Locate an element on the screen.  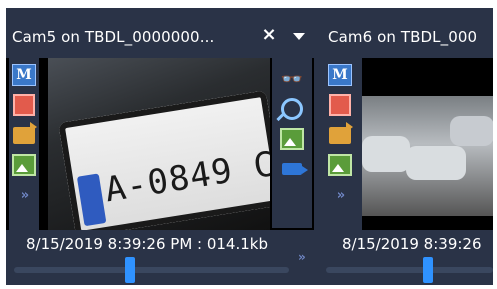
left-toolbar: M » is located at coordinates (24, 147).